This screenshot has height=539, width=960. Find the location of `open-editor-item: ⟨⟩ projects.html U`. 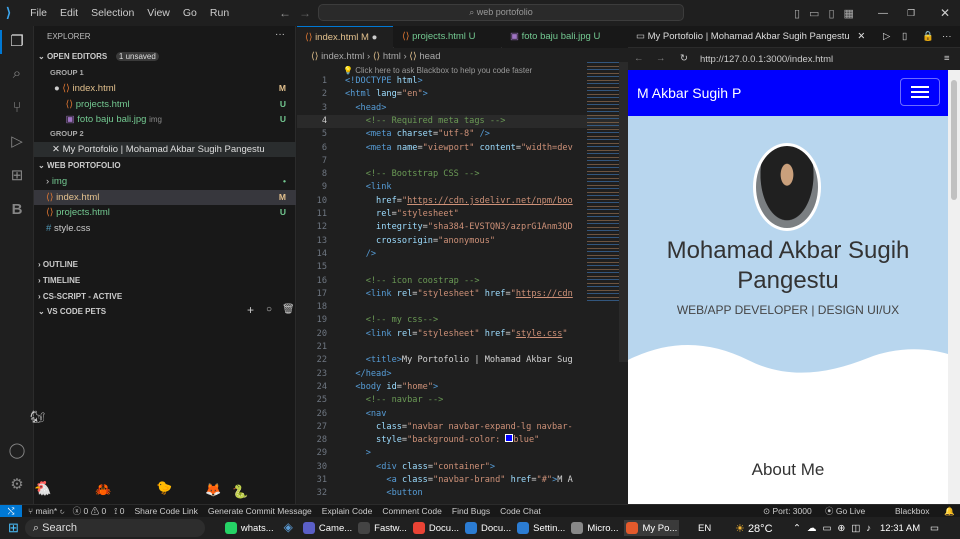

open-editor-item: ⟨⟩ projects.html U is located at coordinates (165, 104).